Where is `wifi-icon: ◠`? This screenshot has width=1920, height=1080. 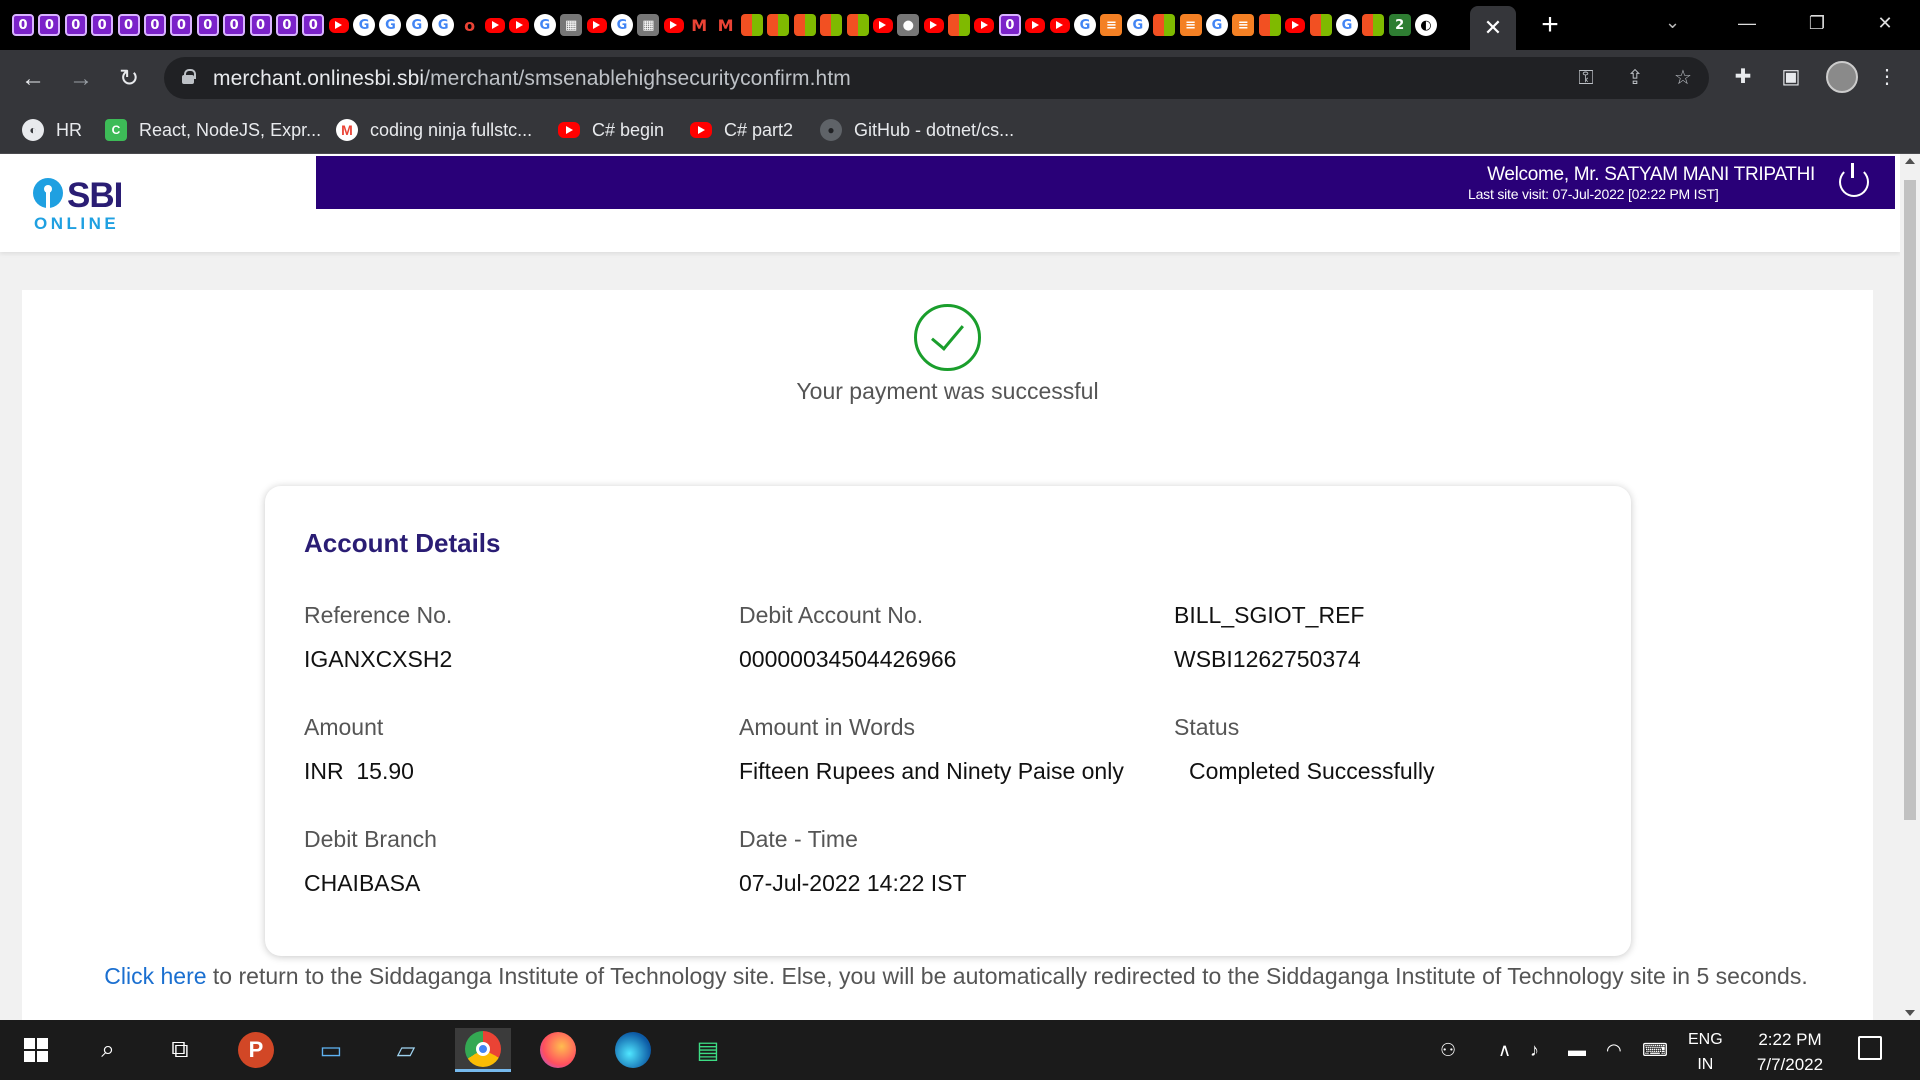 wifi-icon: ◠ is located at coordinates (1614, 1050).